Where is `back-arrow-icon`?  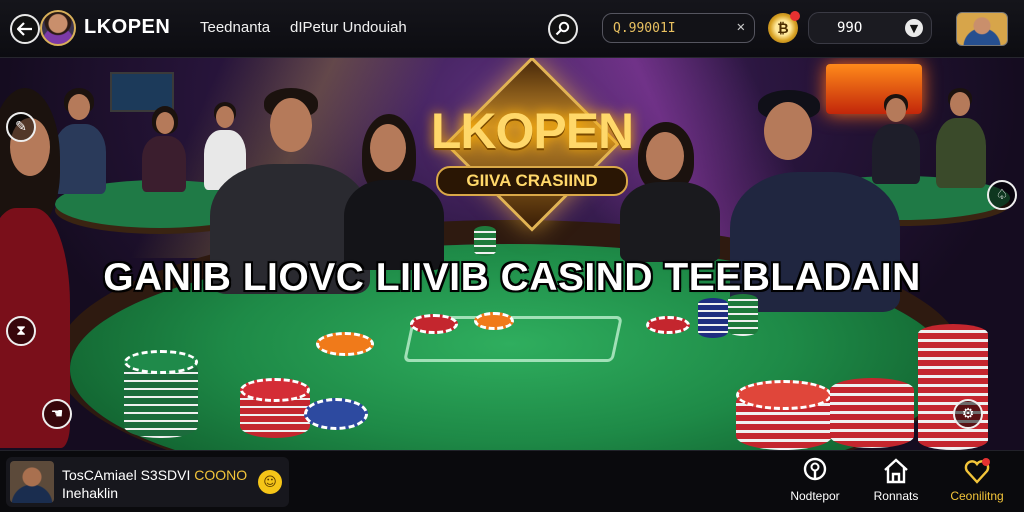
back-arrow-icon is located at coordinates (25, 29).